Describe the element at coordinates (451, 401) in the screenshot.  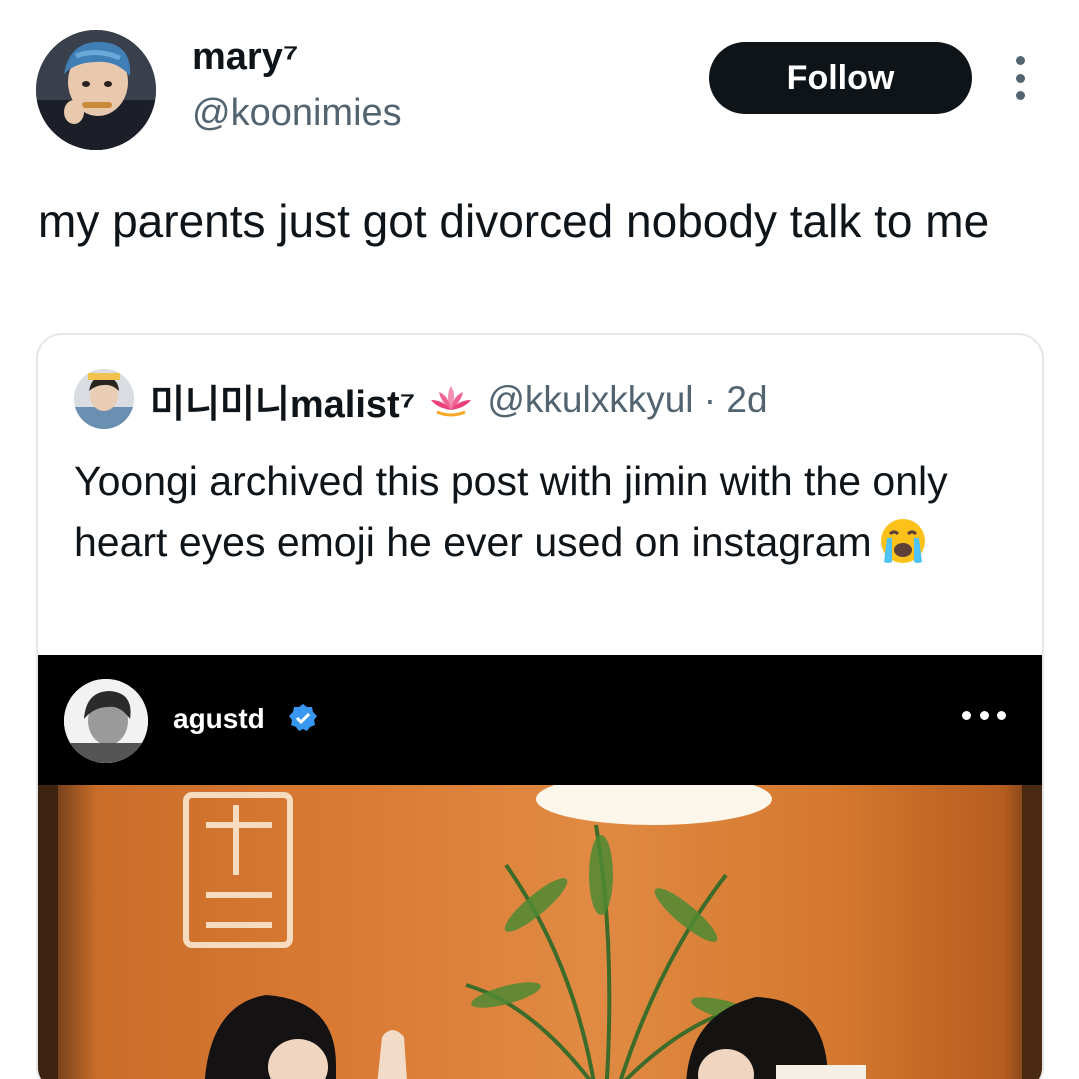
I see `lotus-emoji-icon` at that location.